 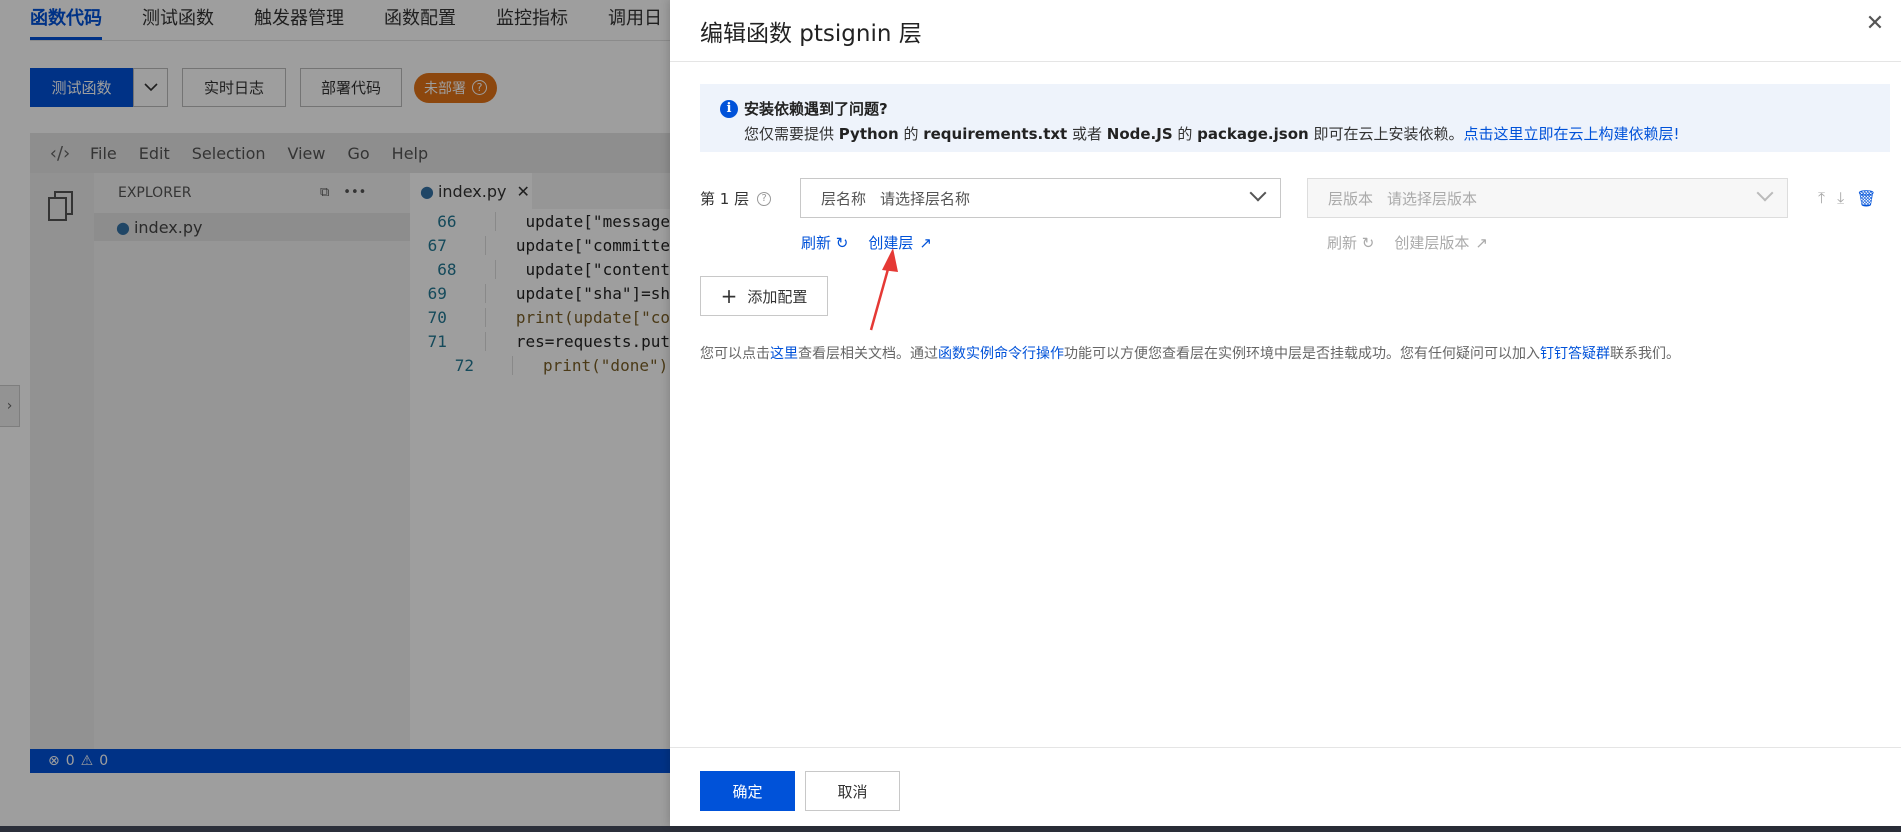 I want to click on info-icon: i, so click(x=729, y=109).